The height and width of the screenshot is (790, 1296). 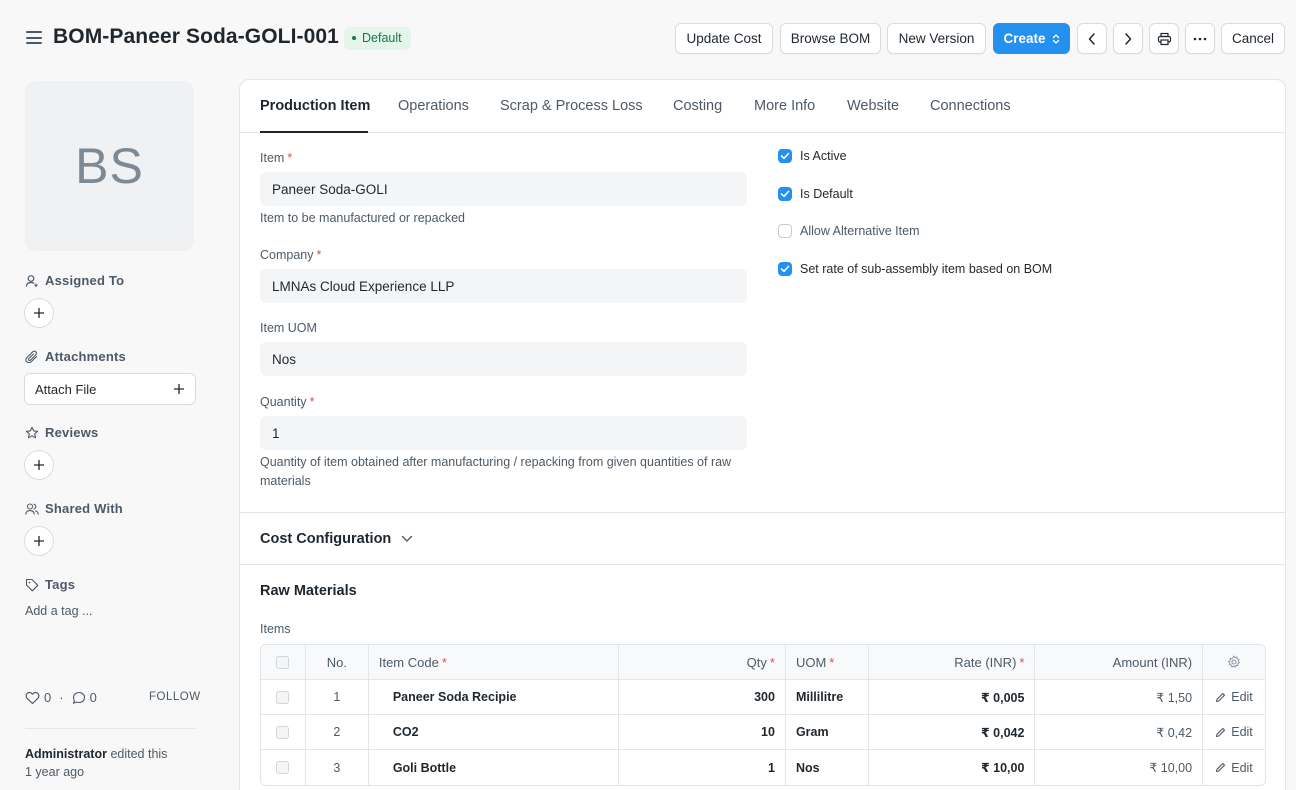 What do you see at coordinates (1092, 38) in the screenshot?
I see `previous-button` at bounding box center [1092, 38].